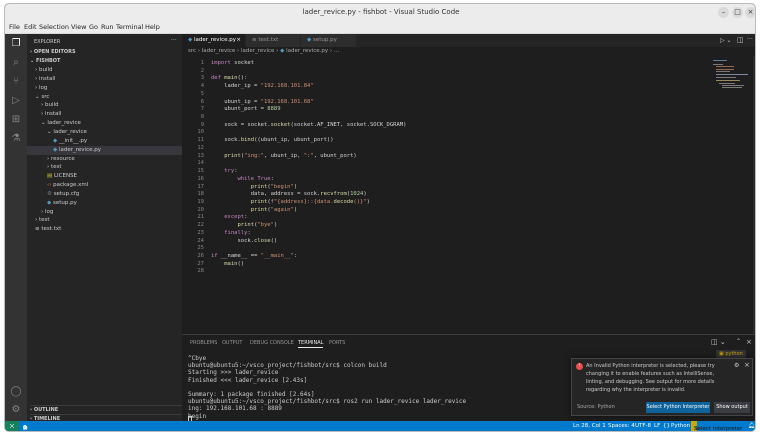  Describe the element at coordinates (680, 426) in the screenshot. I see `language-mode: Python` at that location.